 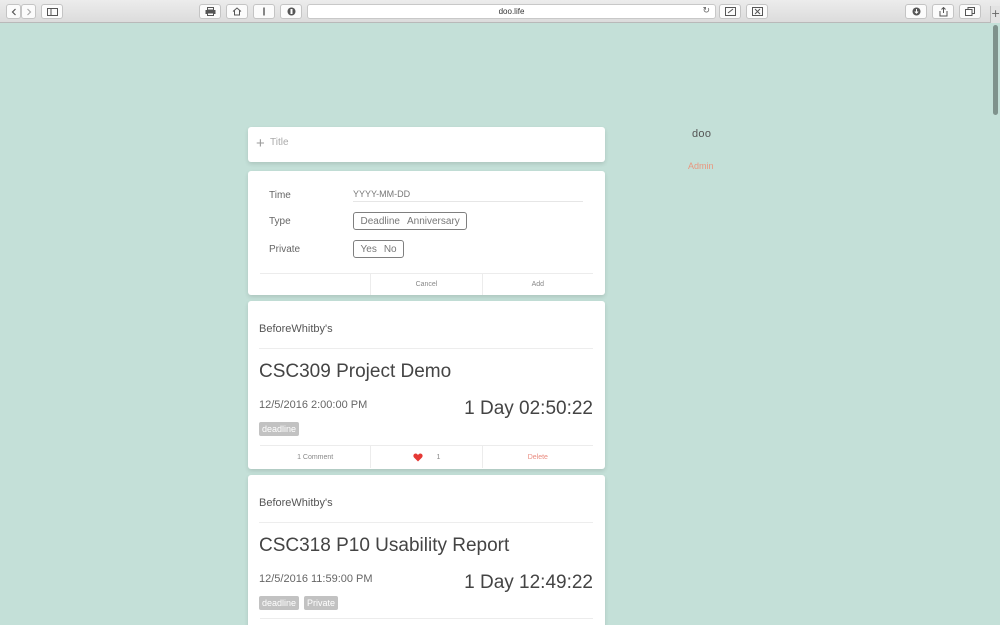 I want to click on chevron-left-icon, so click(x=13, y=11).